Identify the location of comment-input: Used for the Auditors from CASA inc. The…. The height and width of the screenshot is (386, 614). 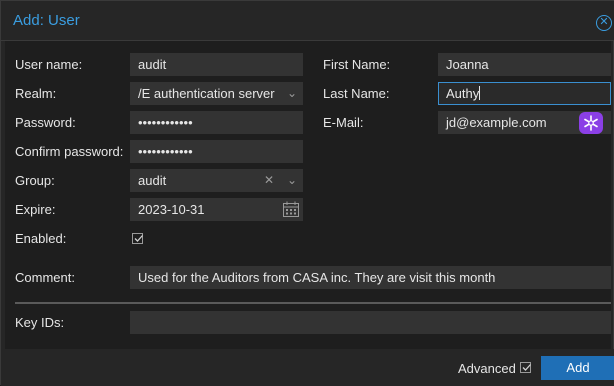
(370, 277).